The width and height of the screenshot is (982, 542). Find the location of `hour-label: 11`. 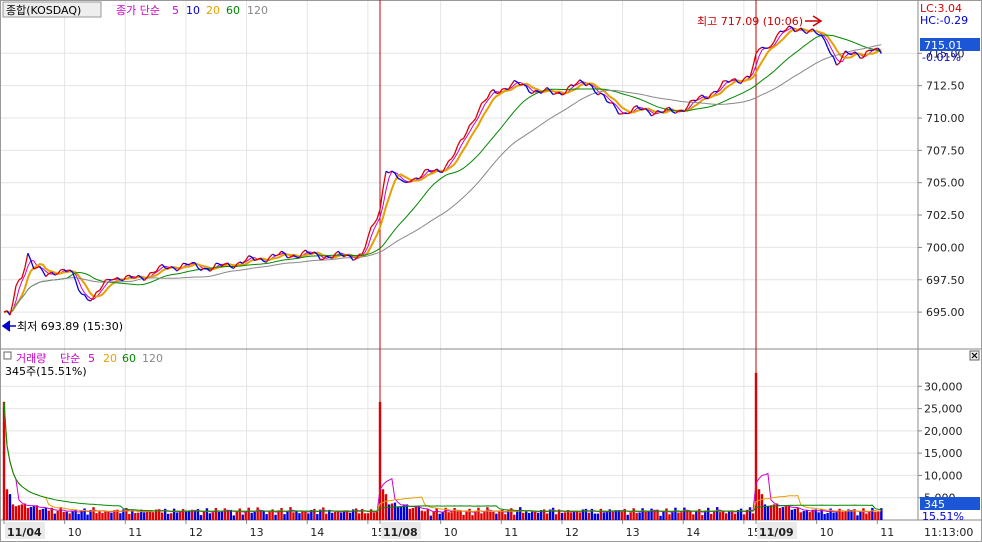

hour-label: 11 is located at coordinates (511, 532).